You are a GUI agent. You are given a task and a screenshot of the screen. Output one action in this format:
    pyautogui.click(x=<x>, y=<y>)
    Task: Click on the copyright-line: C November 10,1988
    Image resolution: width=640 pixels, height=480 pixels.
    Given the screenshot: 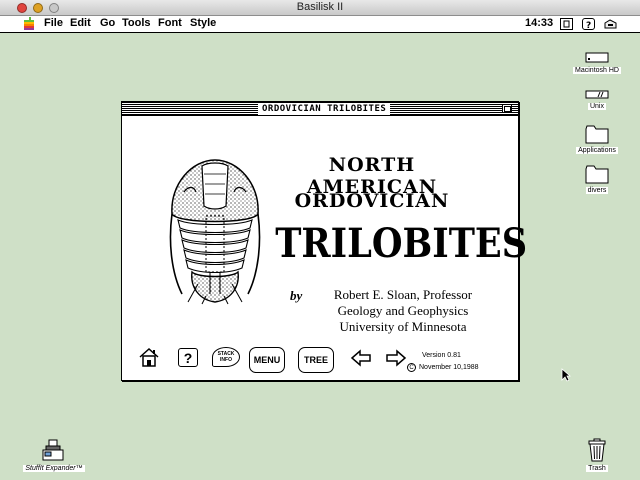 What is the action you would take?
    pyautogui.click(x=443, y=367)
    